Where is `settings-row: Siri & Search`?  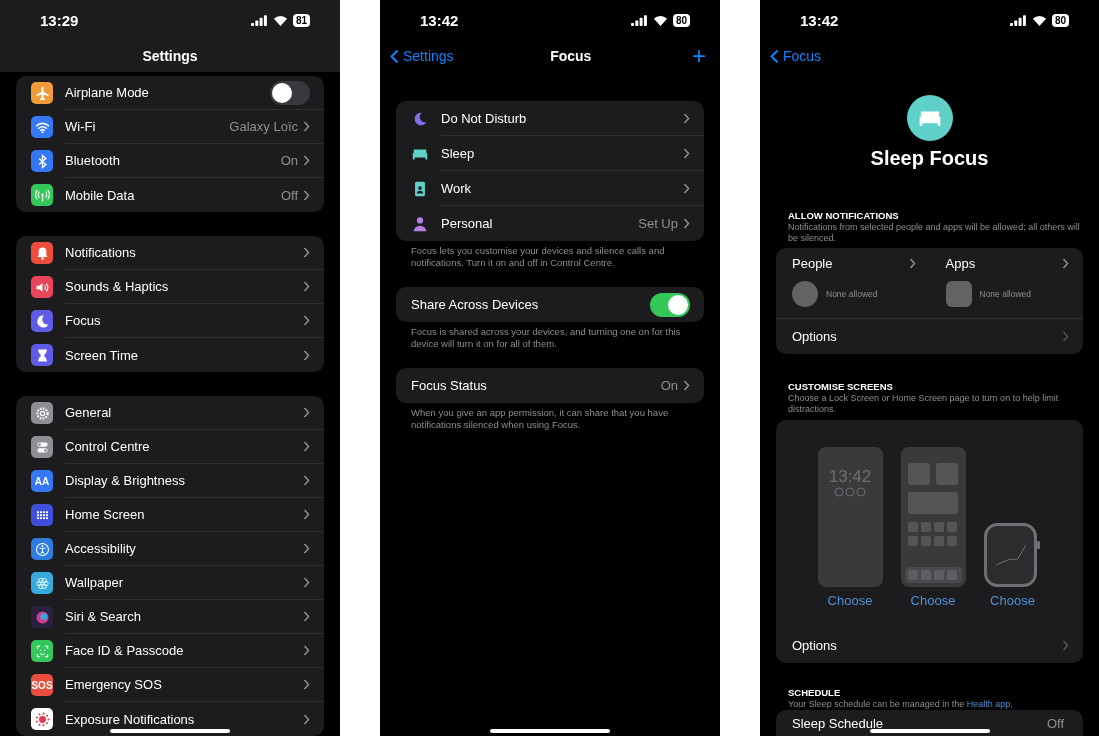
settings-row: Siri & Search is located at coordinates (170, 617).